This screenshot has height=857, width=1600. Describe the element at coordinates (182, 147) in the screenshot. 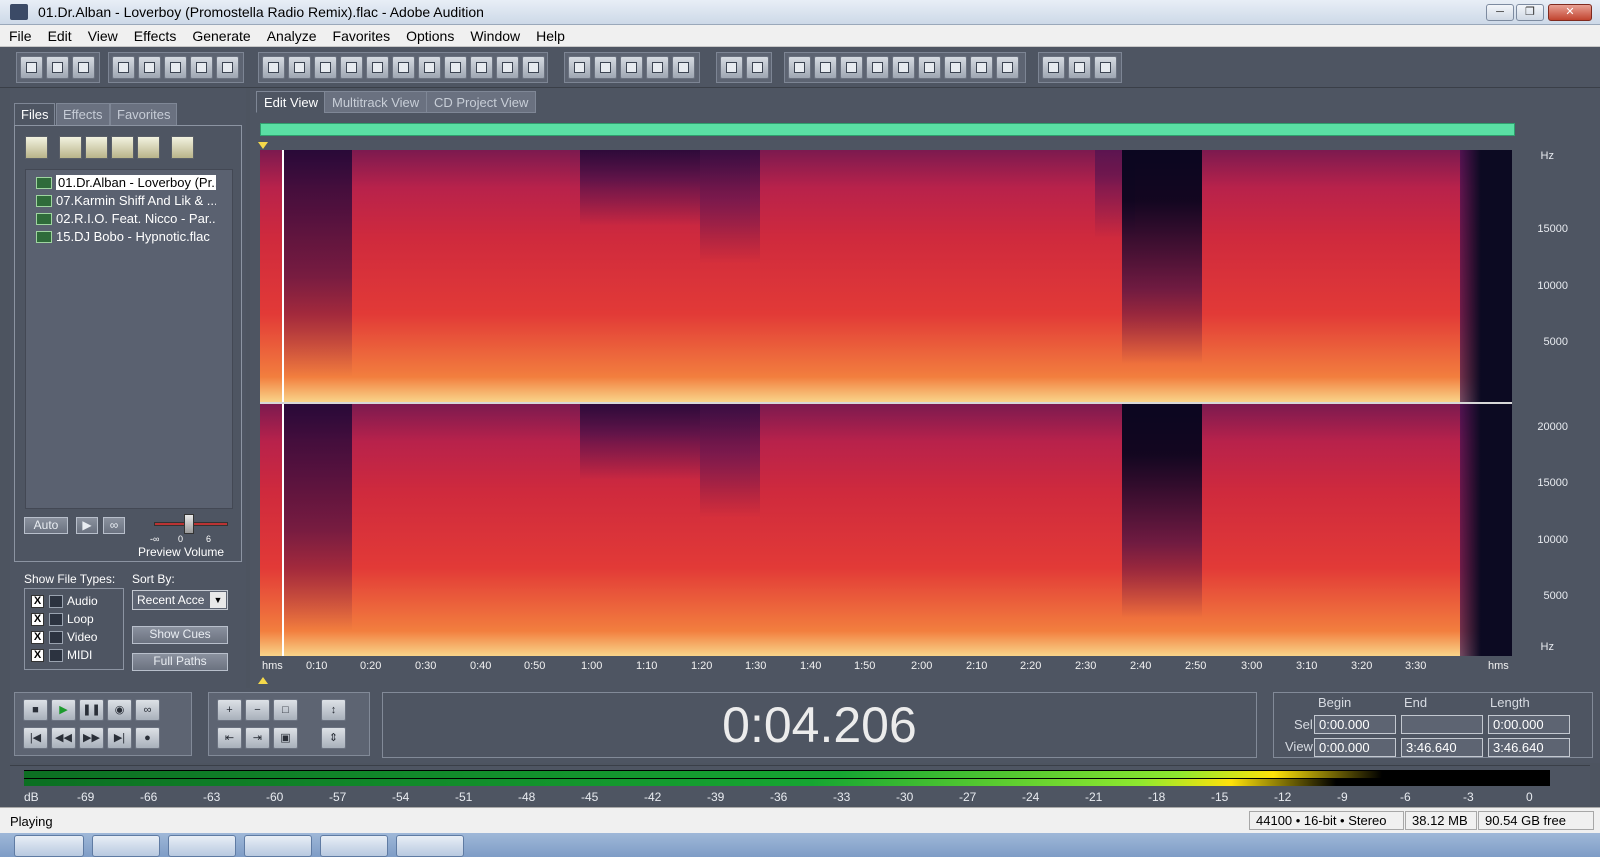

I see `file-options-icon` at that location.